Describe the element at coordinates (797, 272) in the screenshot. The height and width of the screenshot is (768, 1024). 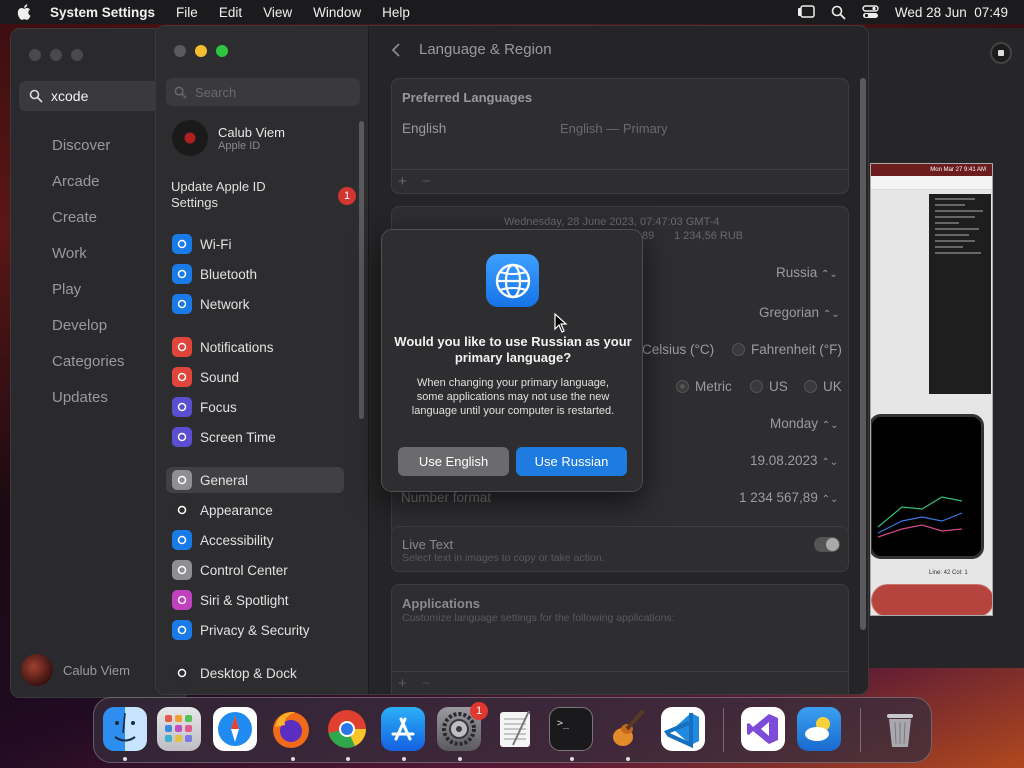
I see `region-value: Russia` at that location.